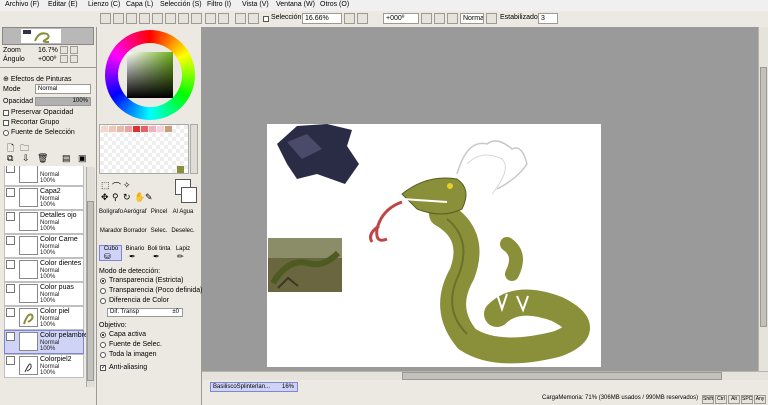 This screenshot has height=405, width=768. I want to click on swatch-scrollbar, so click(194, 149).